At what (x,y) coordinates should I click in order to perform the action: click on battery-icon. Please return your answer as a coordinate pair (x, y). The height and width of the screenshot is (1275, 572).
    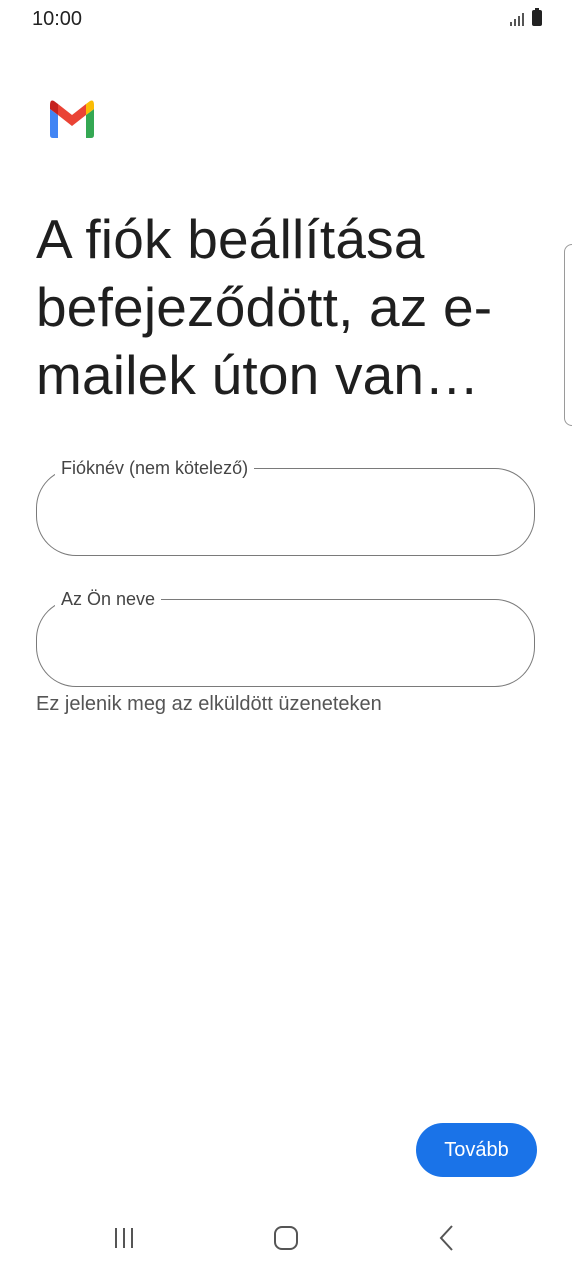
    Looking at the image, I should click on (537, 17).